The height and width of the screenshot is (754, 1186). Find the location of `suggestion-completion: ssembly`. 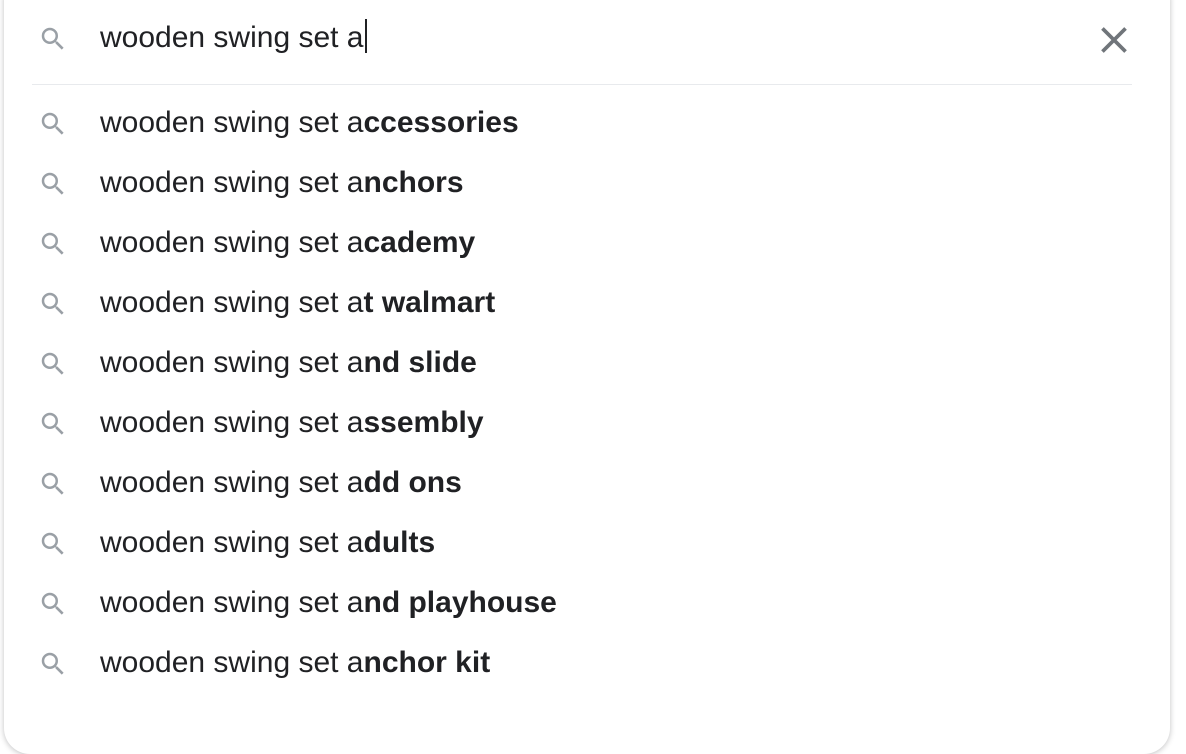

suggestion-completion: ssembly is located at coordinates (423, 422).